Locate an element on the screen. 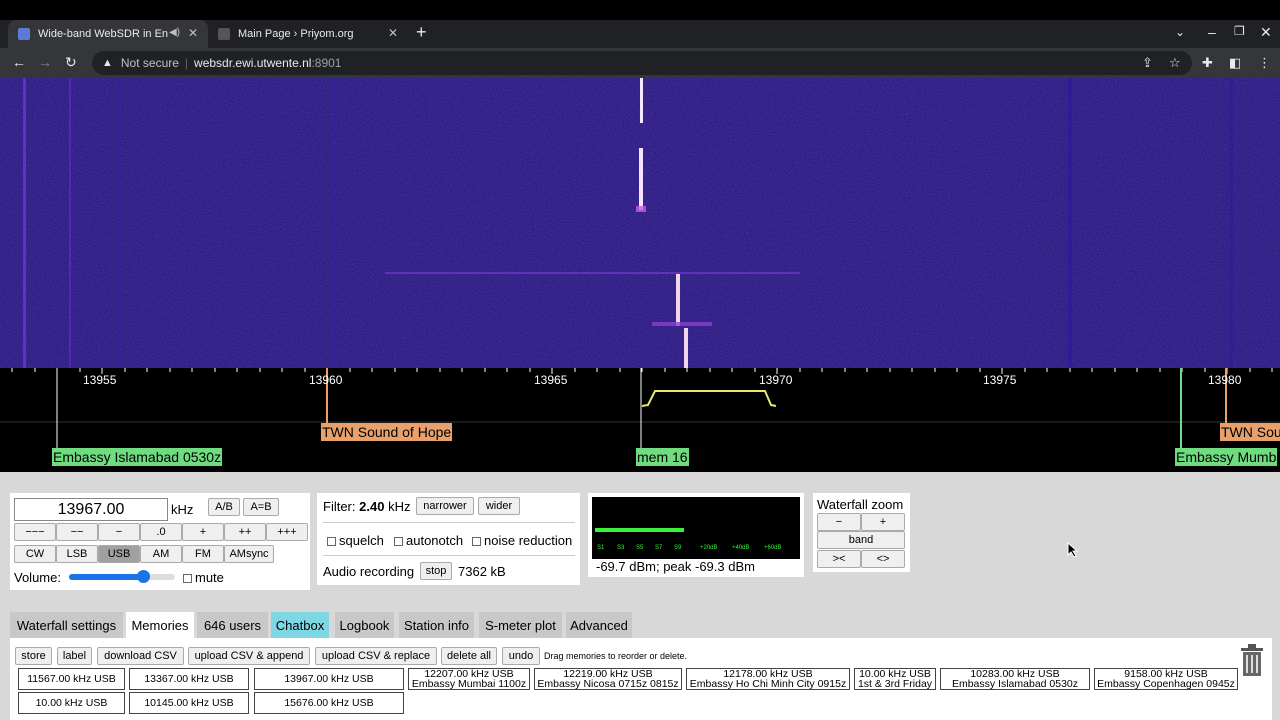 The height and width of the screenshot is (720, 1280). speaker-icon: ◀) is located at coordinates (174, 32).